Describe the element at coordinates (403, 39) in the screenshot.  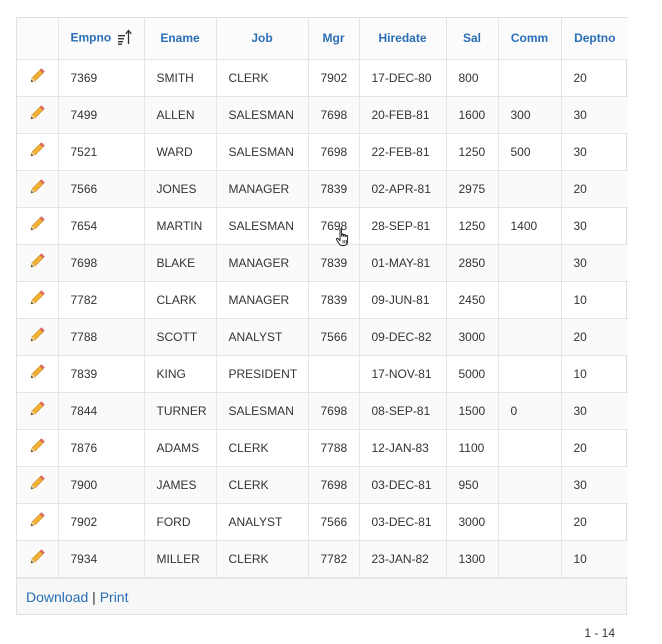
I see `column-header-hiredate: Hiredate` at that location.